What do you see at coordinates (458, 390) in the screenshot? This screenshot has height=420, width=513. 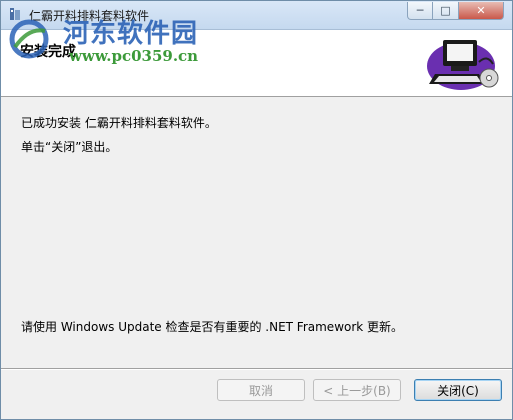 I see `close-button: 关闭(C)` at bounding box center [458, 390].